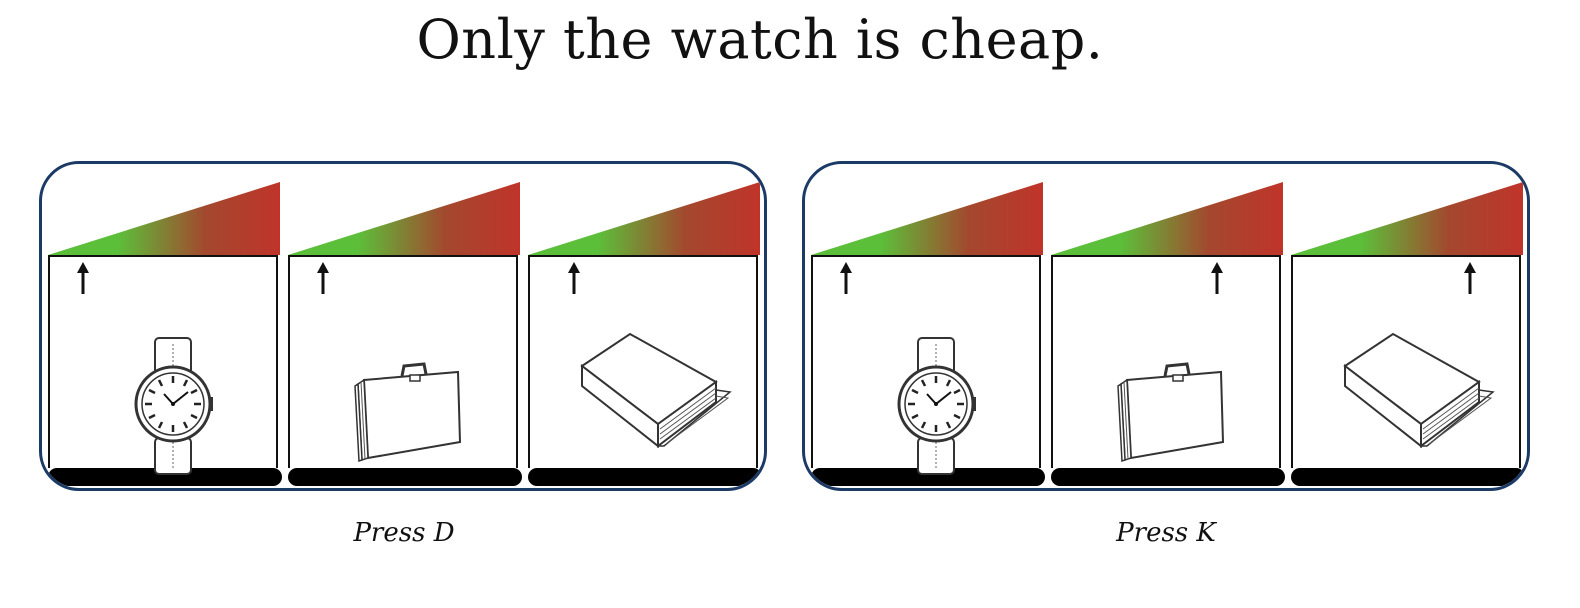 The image size is (1580, 608). Describe the element at coordinates (1166, 533) in the screenshot. I see `press-k-label: Press K` at that location.